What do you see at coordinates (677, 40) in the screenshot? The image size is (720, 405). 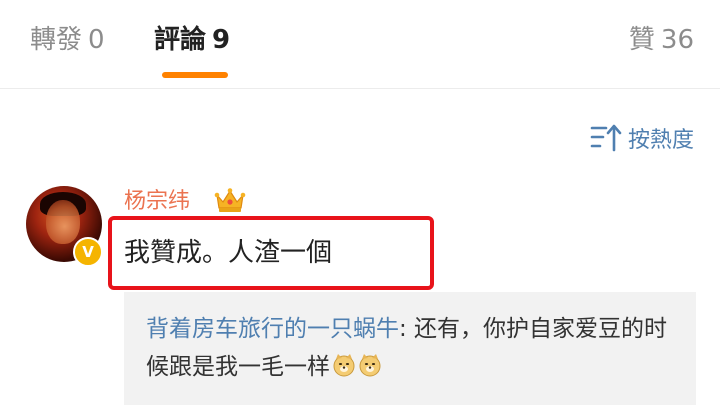 I see `tab-likes-count: 36` at bounding box center [677, 40].